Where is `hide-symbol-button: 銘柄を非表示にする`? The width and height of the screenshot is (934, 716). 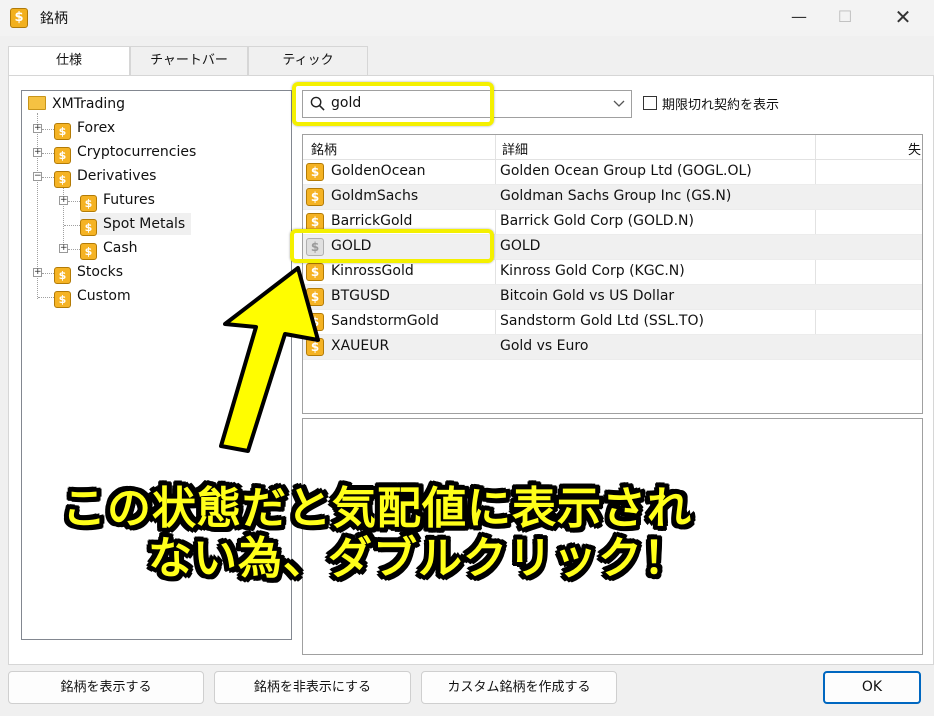 hide-symbol-button: 銘柄を非表示にする is located at coordinates (312, 687).